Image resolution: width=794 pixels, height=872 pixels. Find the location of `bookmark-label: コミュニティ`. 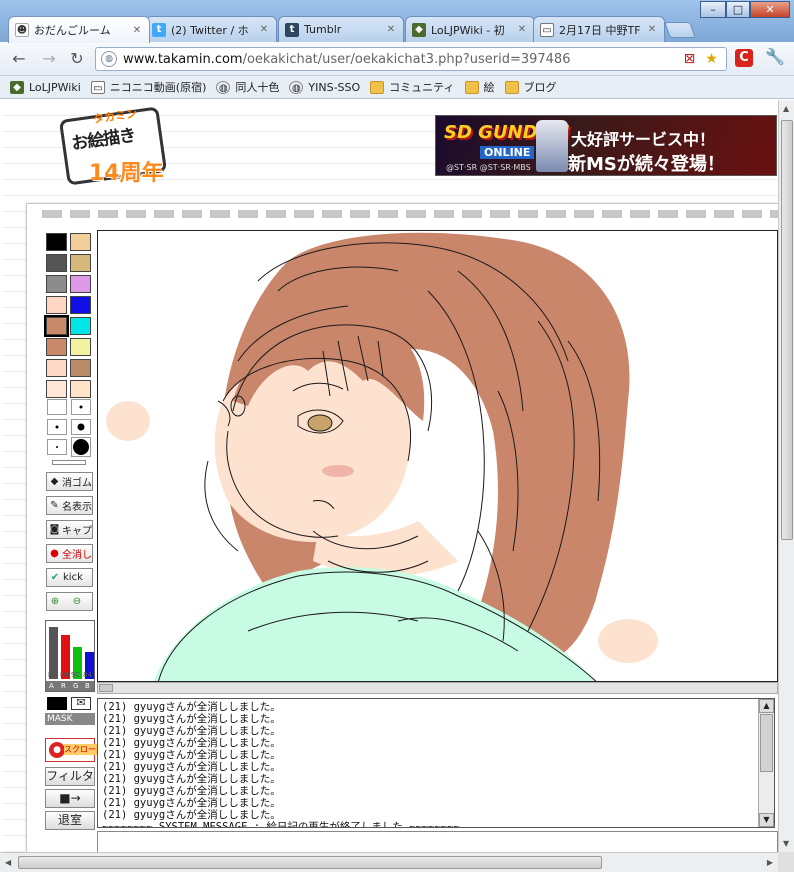

bookmark-label: コミュニティ is located at coordinates (422, 87).